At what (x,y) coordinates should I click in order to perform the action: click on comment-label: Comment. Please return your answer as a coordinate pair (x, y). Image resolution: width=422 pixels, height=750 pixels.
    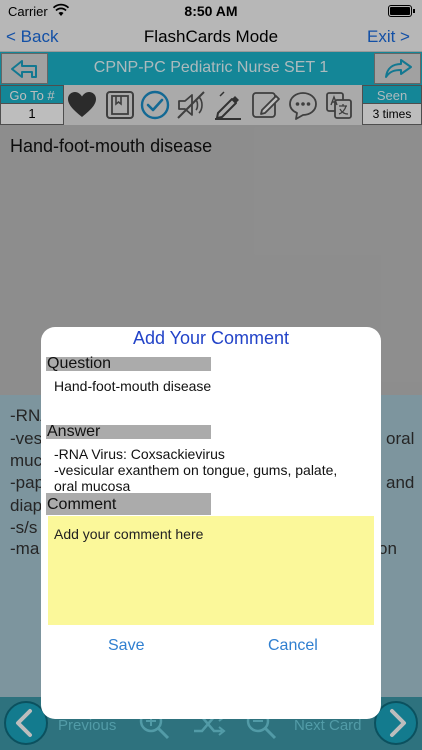
    Looking at the image, I should click on (82, 504).